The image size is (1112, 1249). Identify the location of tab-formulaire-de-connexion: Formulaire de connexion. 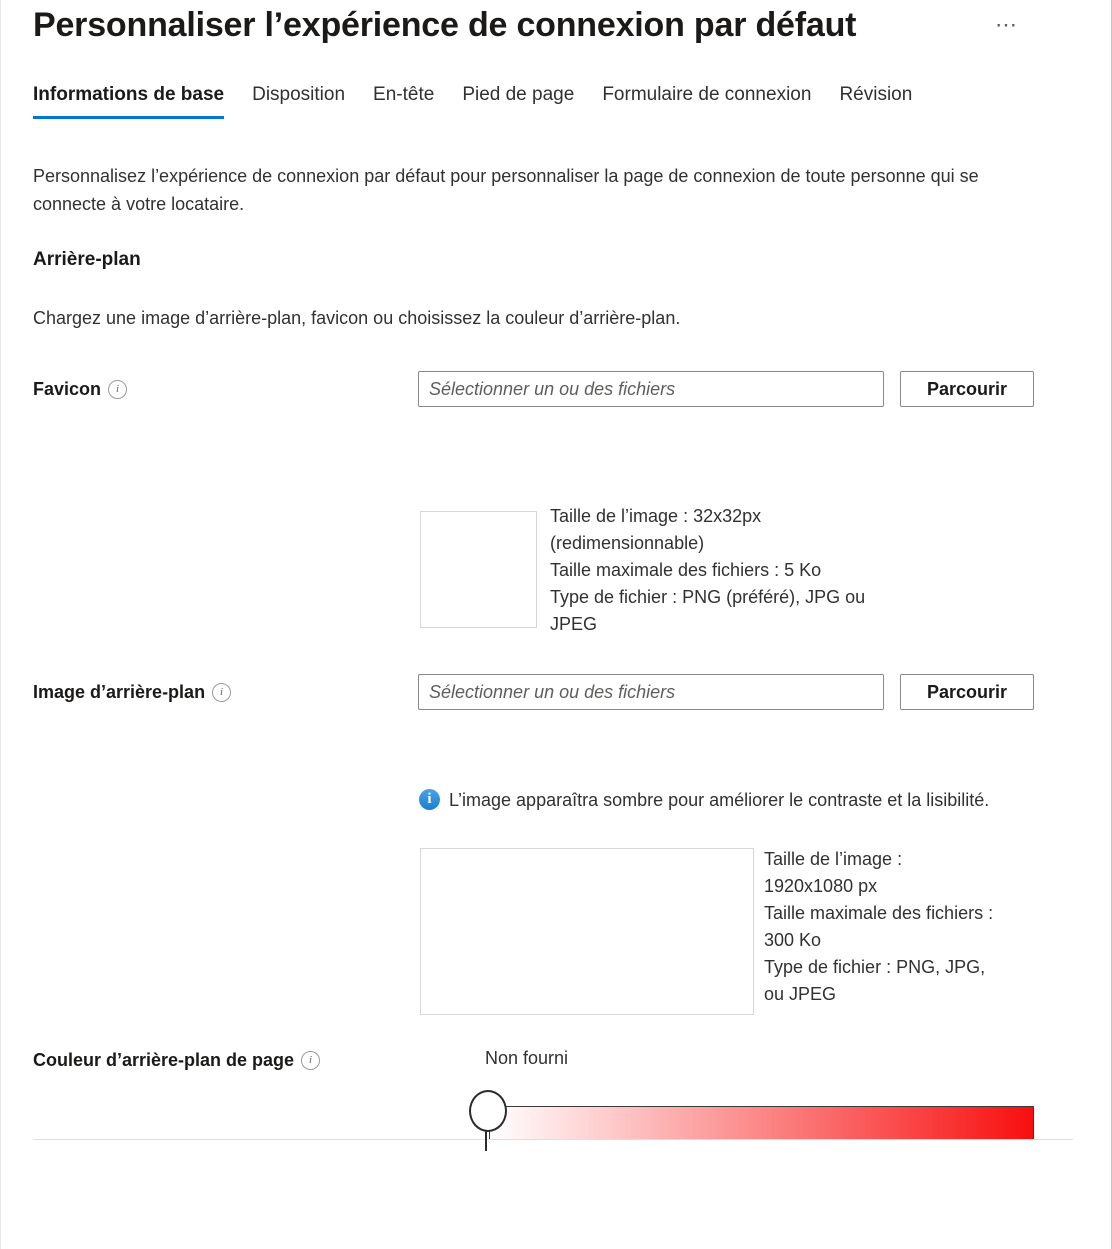
(706, 101).